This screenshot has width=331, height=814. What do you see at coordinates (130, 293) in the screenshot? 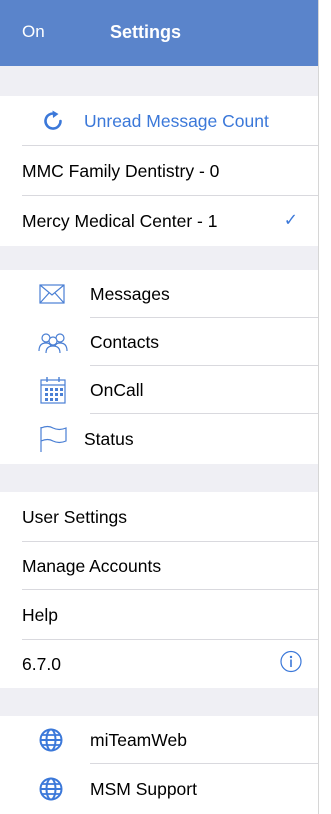
I see `nav-item-label: Messages` at bounding box center [130, 293].